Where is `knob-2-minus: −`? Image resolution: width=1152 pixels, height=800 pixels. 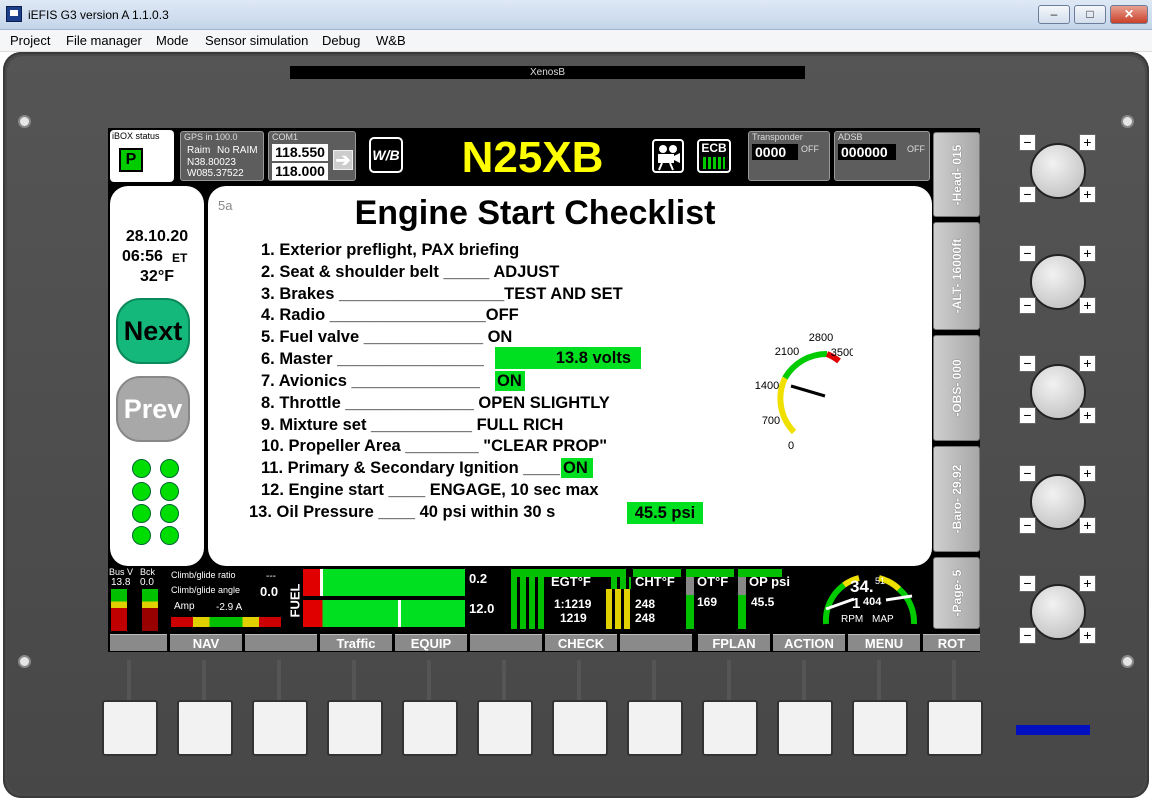 knob-2-minus: − is located at coordinates (1027, 253).